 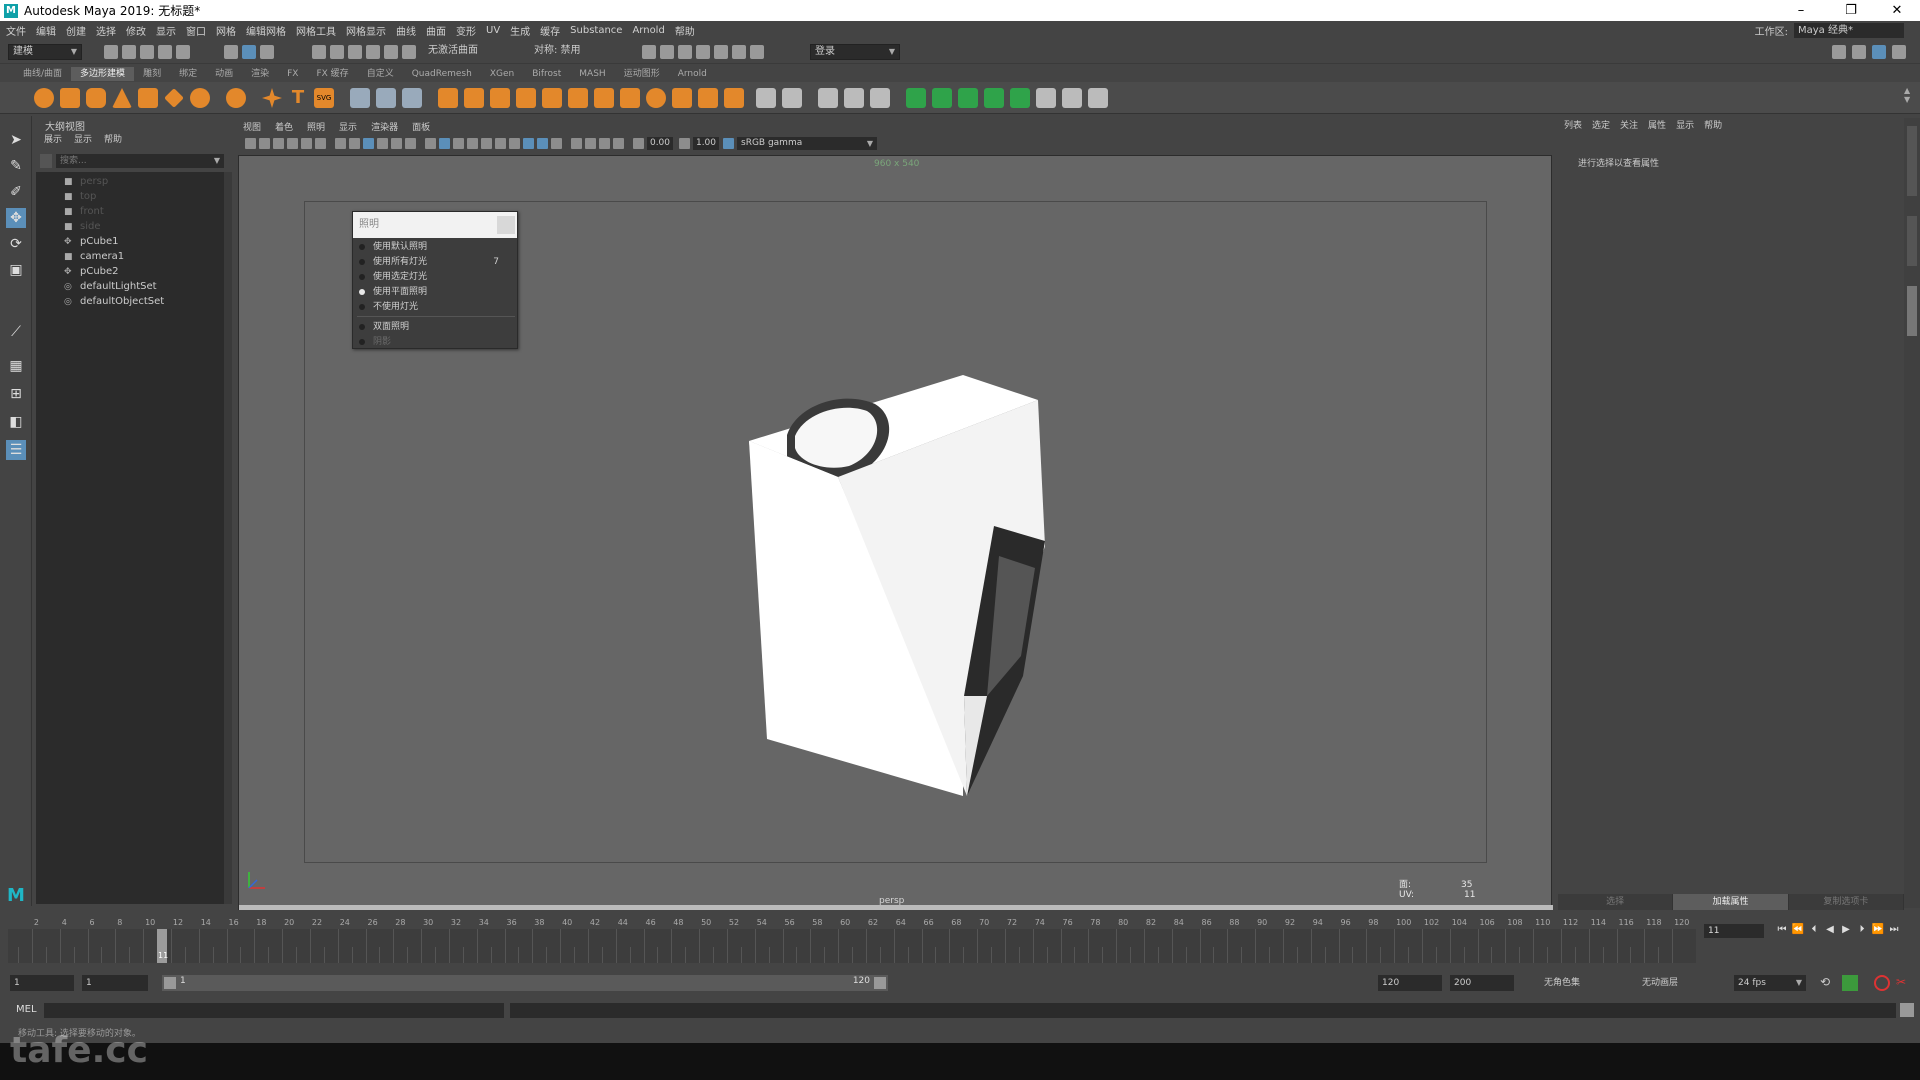 I want to click on attr-menu-0: 列表, so click(x=1573, y=126).